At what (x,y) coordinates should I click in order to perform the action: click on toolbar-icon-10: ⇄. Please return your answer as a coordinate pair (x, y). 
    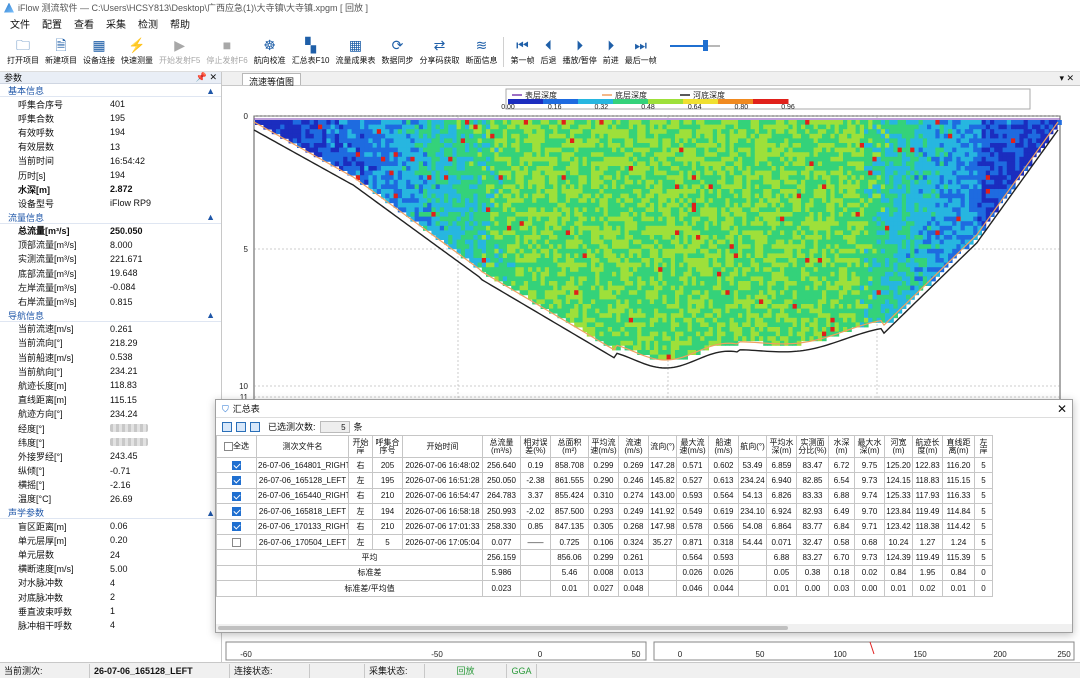
    Looking at the image, I should click on (439, 45).